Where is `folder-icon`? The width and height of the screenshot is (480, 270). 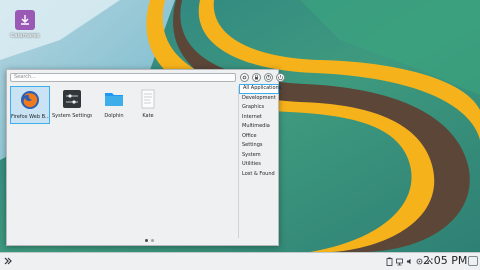 folder-icon is located at coordinates (114, 99).